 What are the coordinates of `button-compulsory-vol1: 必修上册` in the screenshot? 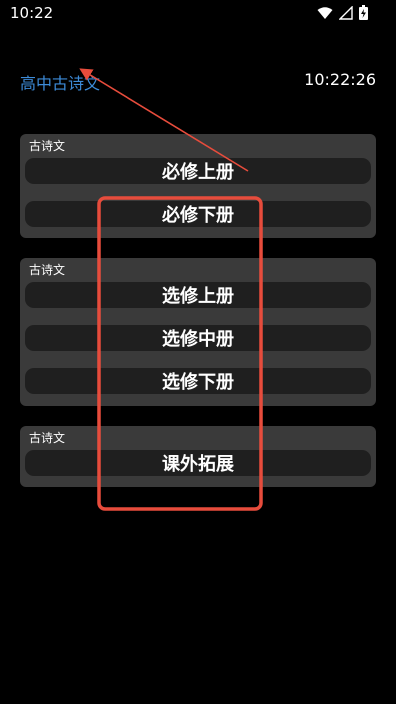 It's located at (198, 171).